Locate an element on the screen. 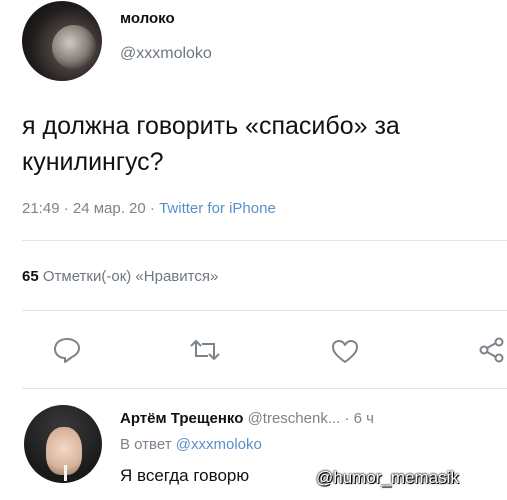 This screenshot has height=500, width=507. reply-prefix: В ответ is located at coordinates (146, 444).